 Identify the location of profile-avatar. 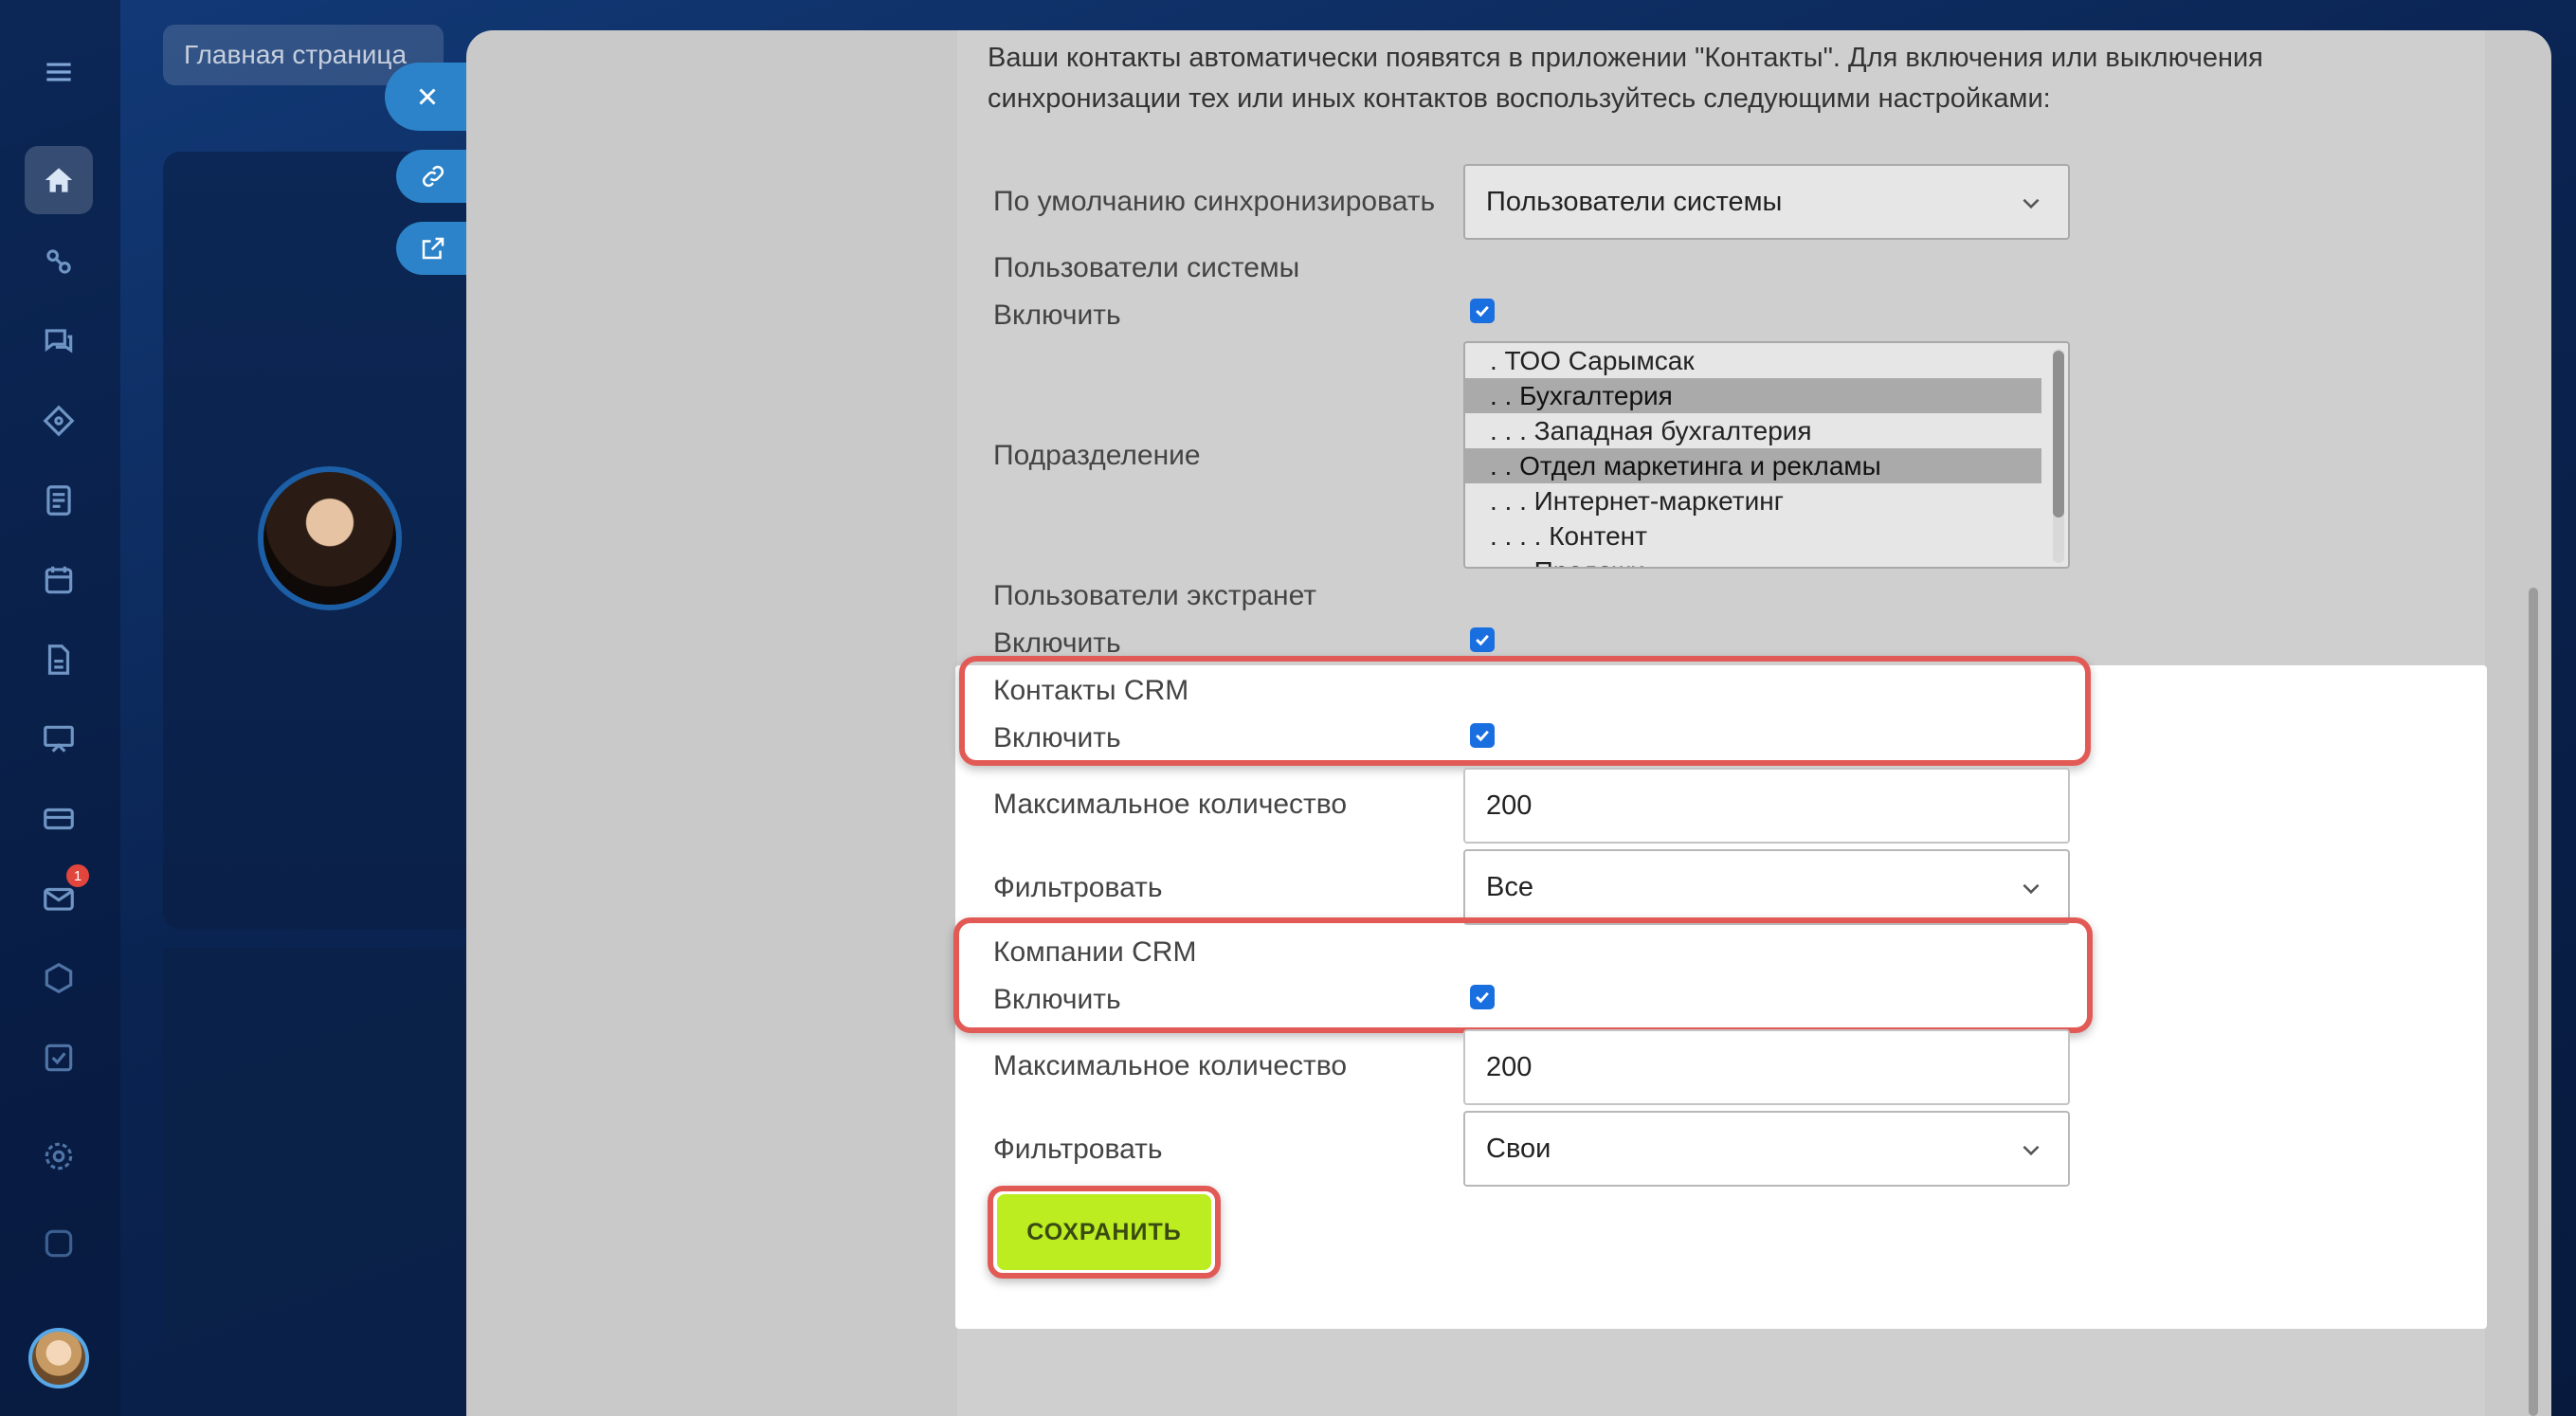
(330, 538).